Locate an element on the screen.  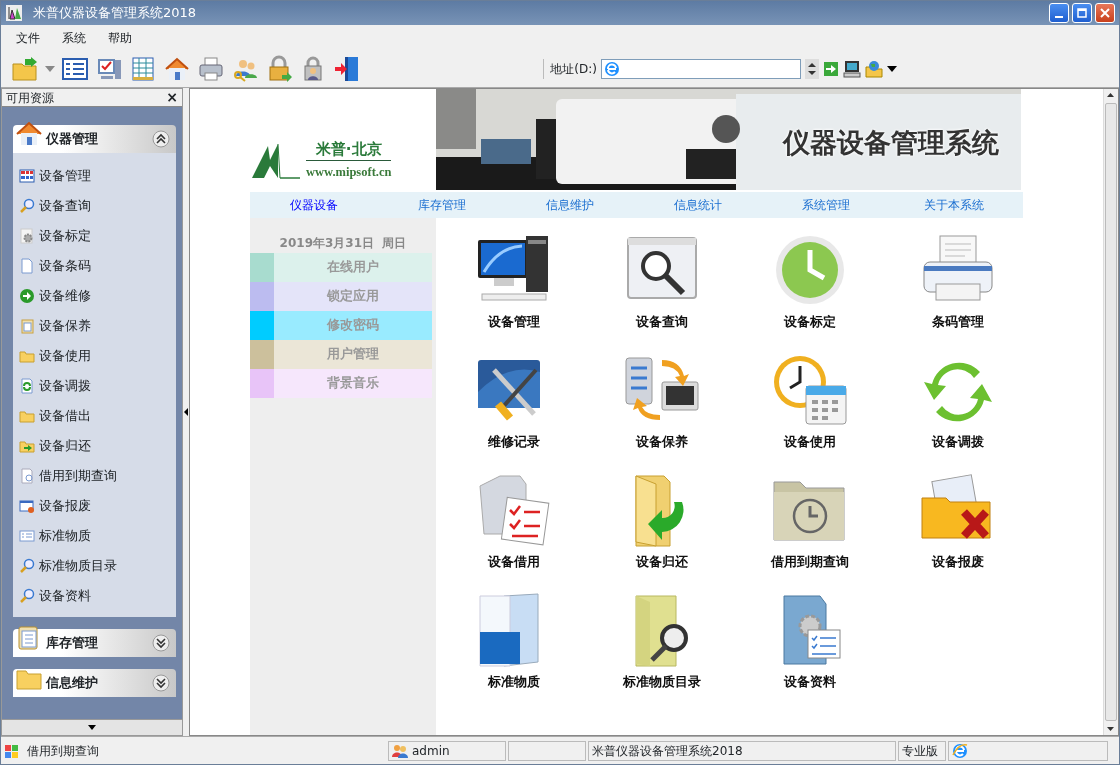
tile-label: 维修记录 is located at coordinates (514, 442).